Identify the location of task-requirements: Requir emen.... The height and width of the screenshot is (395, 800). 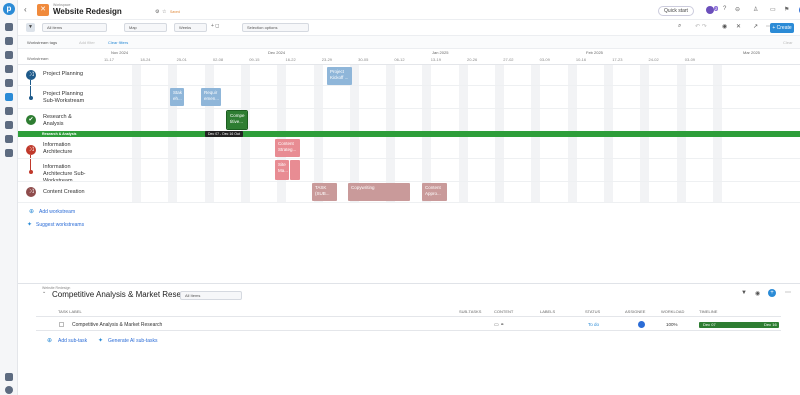
(211, 97).